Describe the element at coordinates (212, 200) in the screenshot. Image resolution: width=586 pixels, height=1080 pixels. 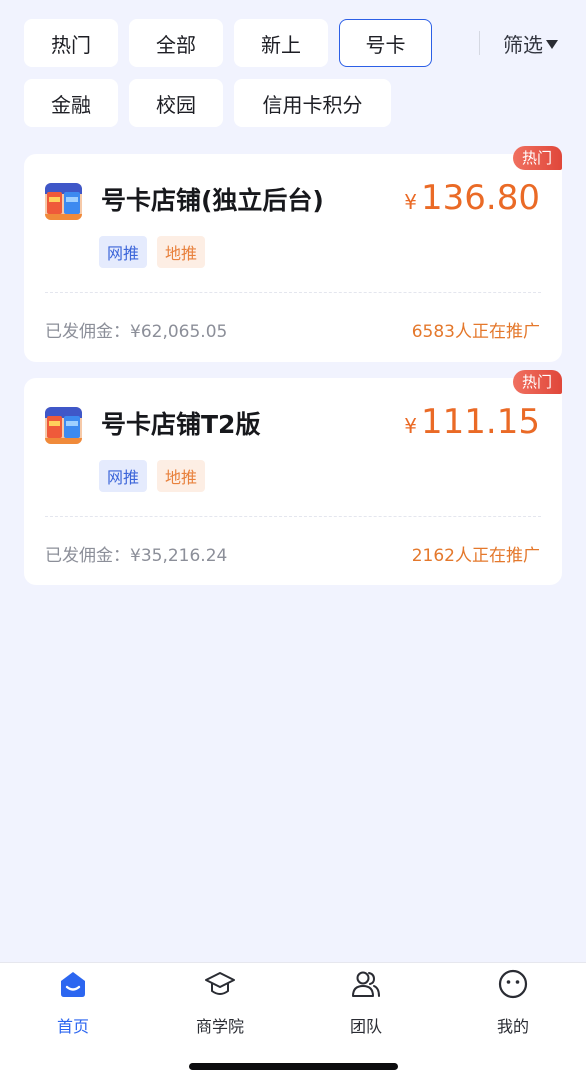
I see `product-title: 号卡店铺(独立后台)` at that location.